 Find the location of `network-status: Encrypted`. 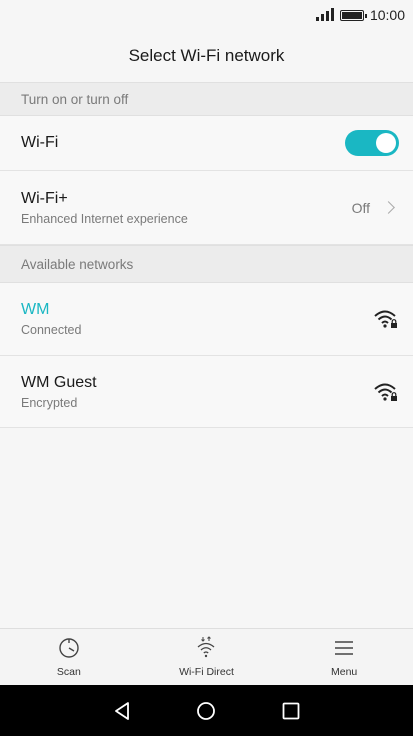

network-status: Encrypted is located at coordinates (49, 402).